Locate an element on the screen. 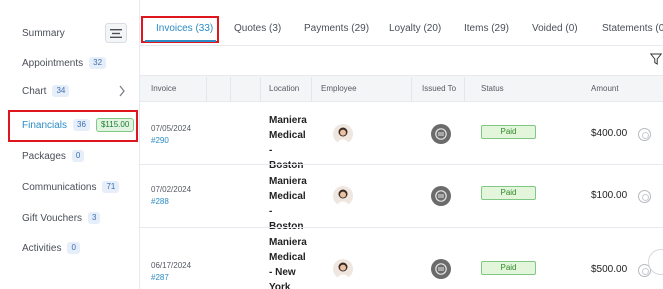  column-header-location: Location is located at coordinates (284, 88).